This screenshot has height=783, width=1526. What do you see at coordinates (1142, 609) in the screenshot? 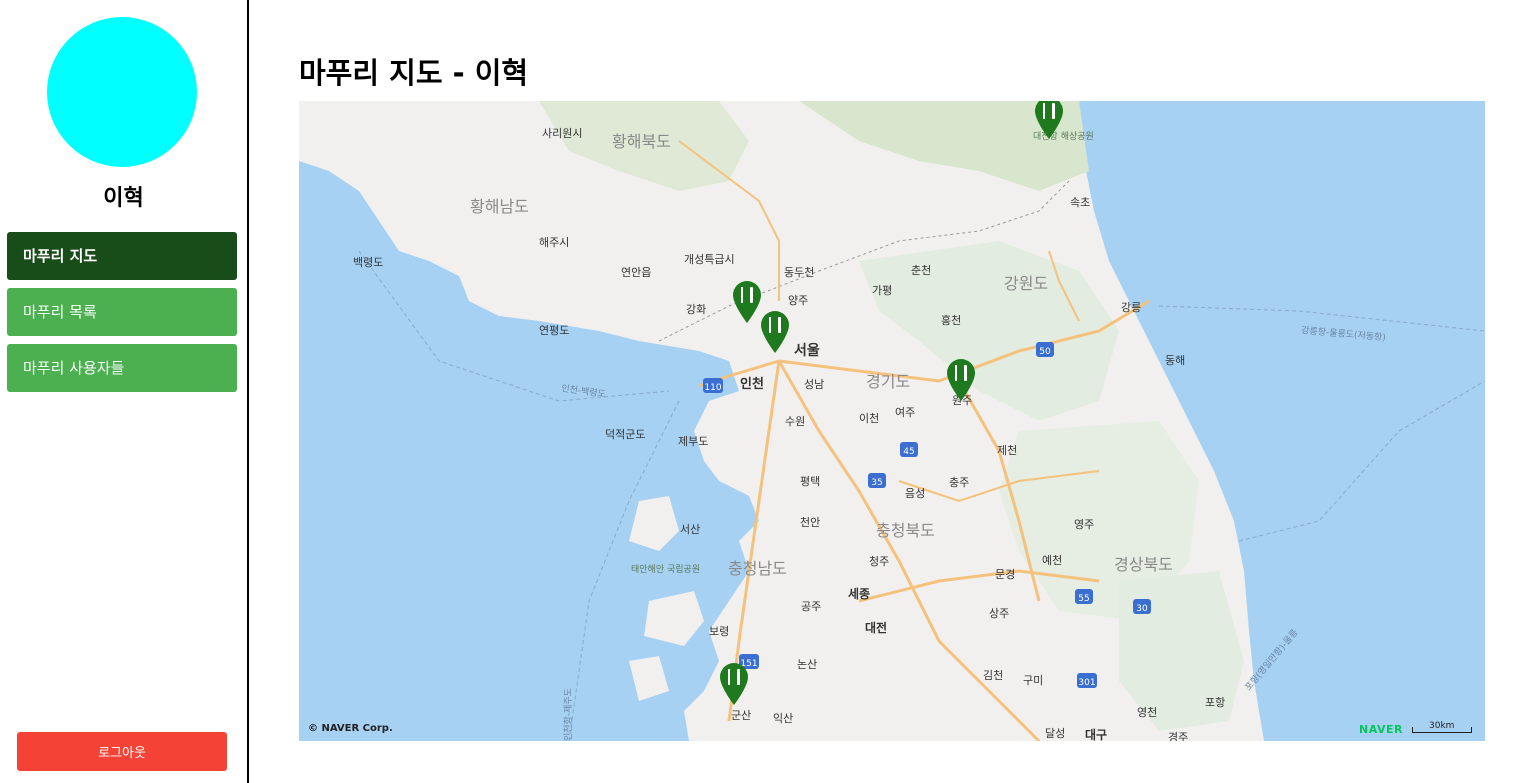
I see `hw-30: 30` at bounding box center [1142, 609].